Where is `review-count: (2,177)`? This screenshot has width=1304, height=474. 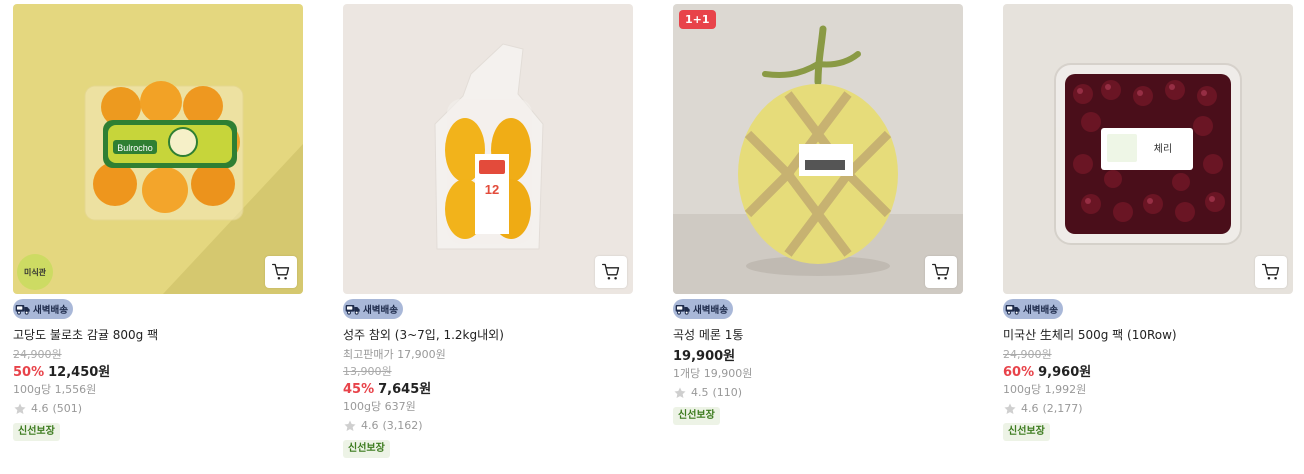
review-count: (2,177) is located at coordinates (1062, 408).